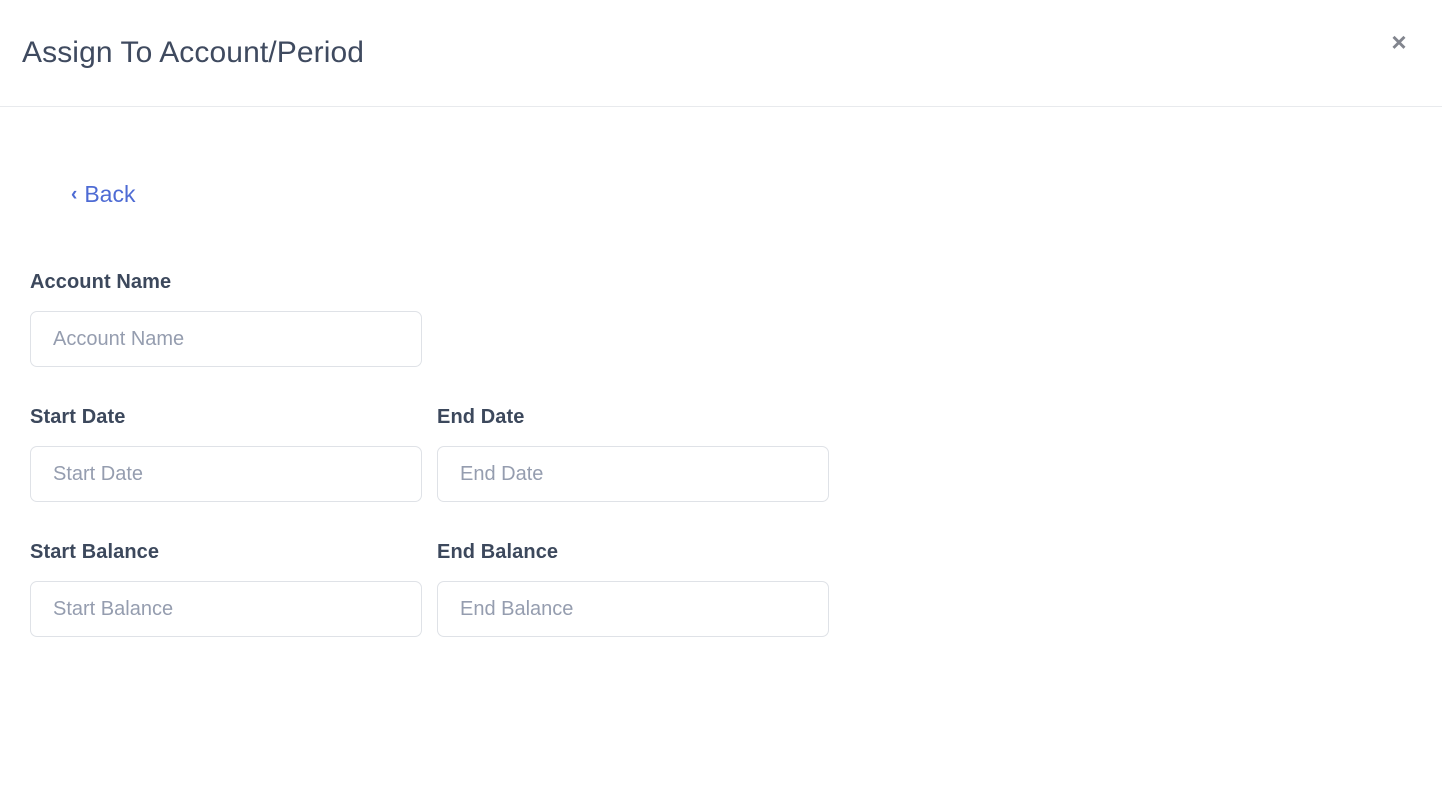  Describe the element at coordinates (95, 552) in the screenshot. I see `label-start-balance: Start Balance` at that location.